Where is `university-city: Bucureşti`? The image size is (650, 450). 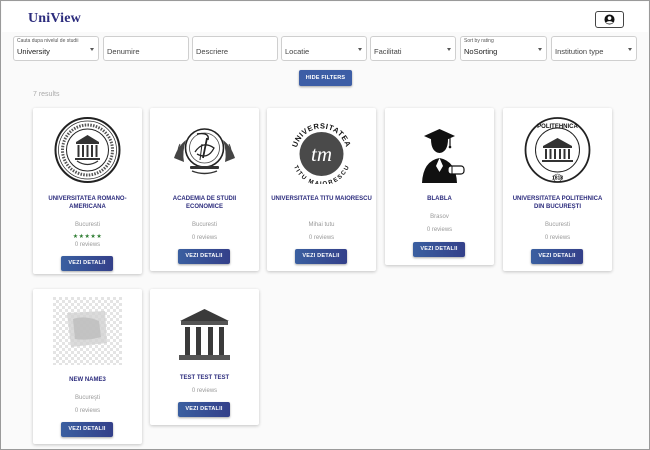 university-city: Bucureşti is located at coordinates (87, 398).